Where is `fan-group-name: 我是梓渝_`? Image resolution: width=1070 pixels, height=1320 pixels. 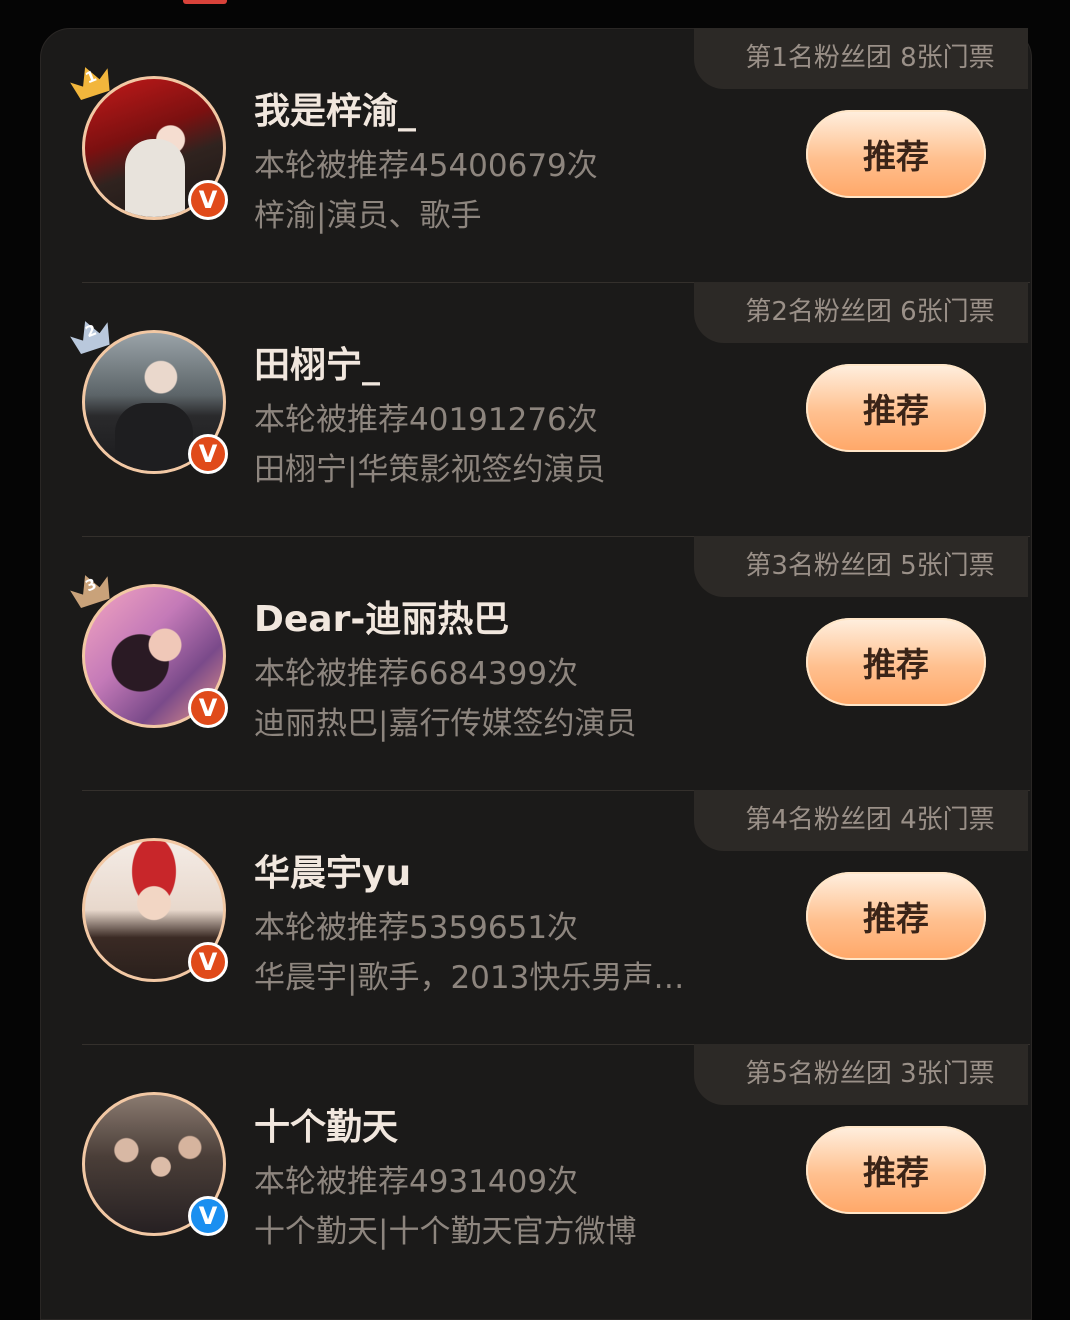 fan-group-name: 我是梓渝_ is located at coordinates (335, 108).